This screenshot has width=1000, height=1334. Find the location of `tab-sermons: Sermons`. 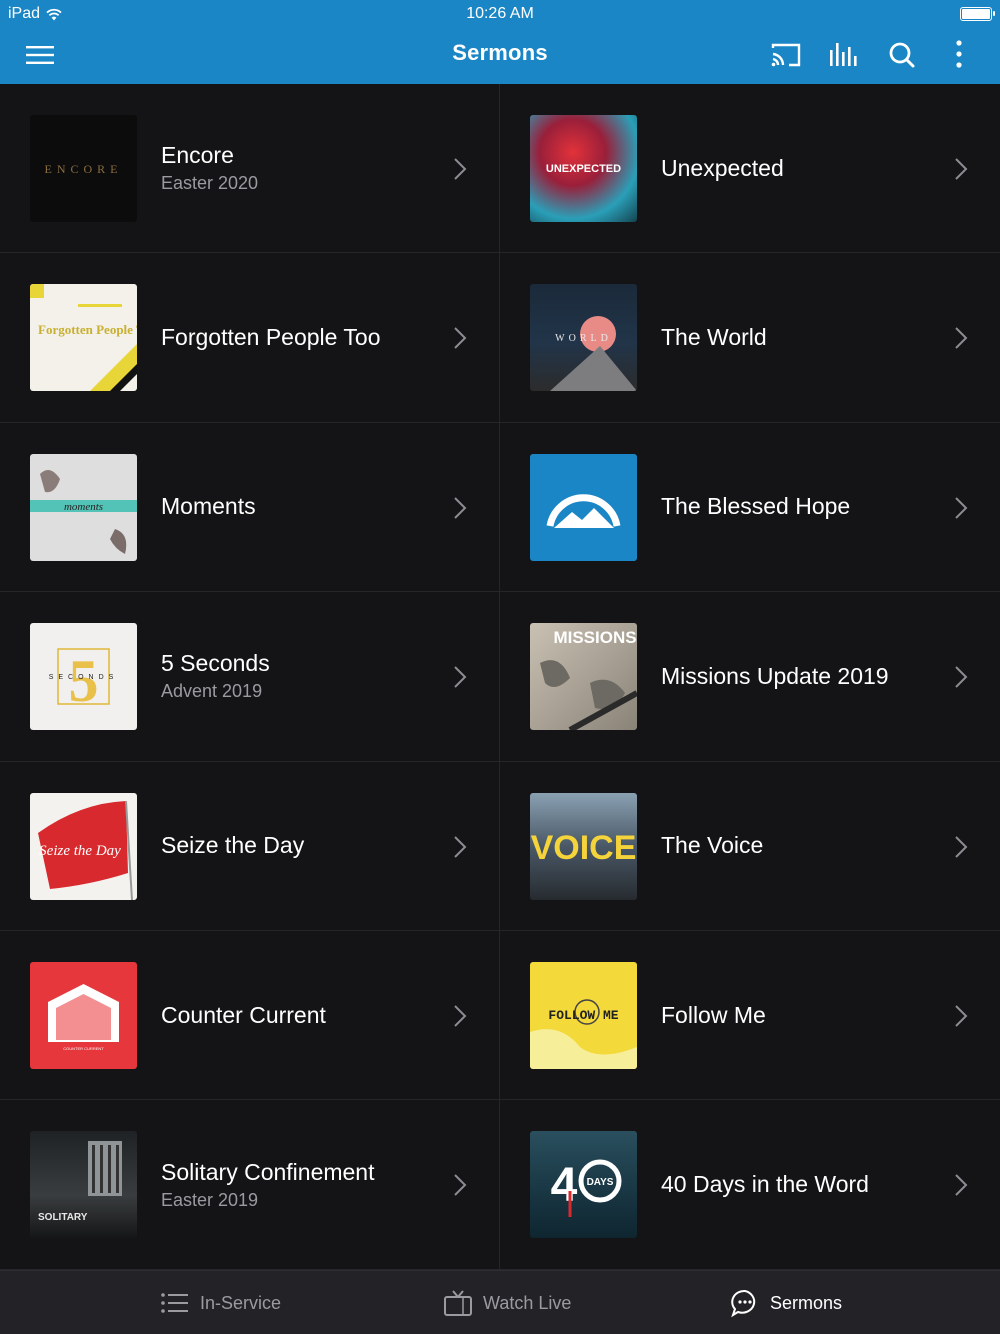

tab-sermons: Sermons is located at coordinates (786, 1302).